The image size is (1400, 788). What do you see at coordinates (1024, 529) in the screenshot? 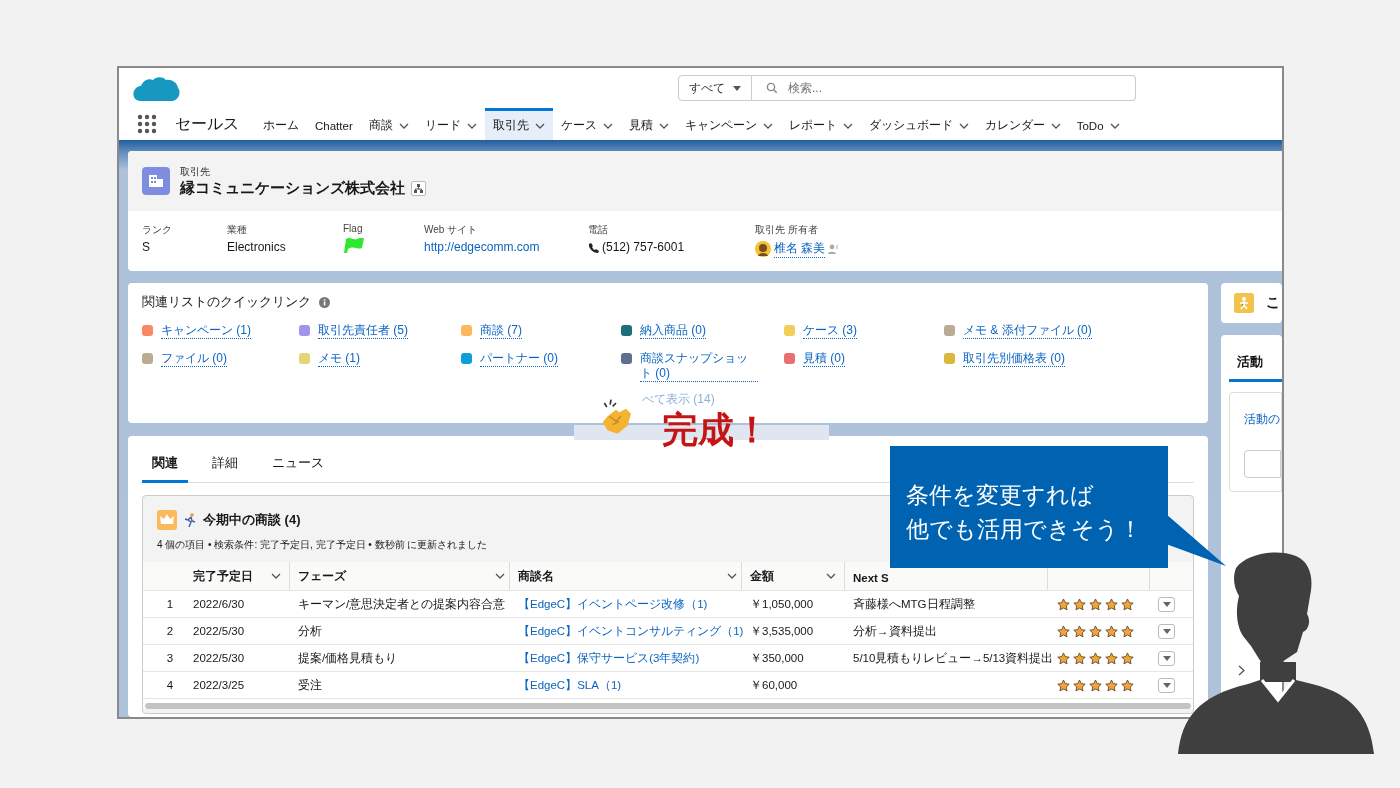
I see `speech-text: 他でも活用できそう！` at bounding box center [1024, 529].